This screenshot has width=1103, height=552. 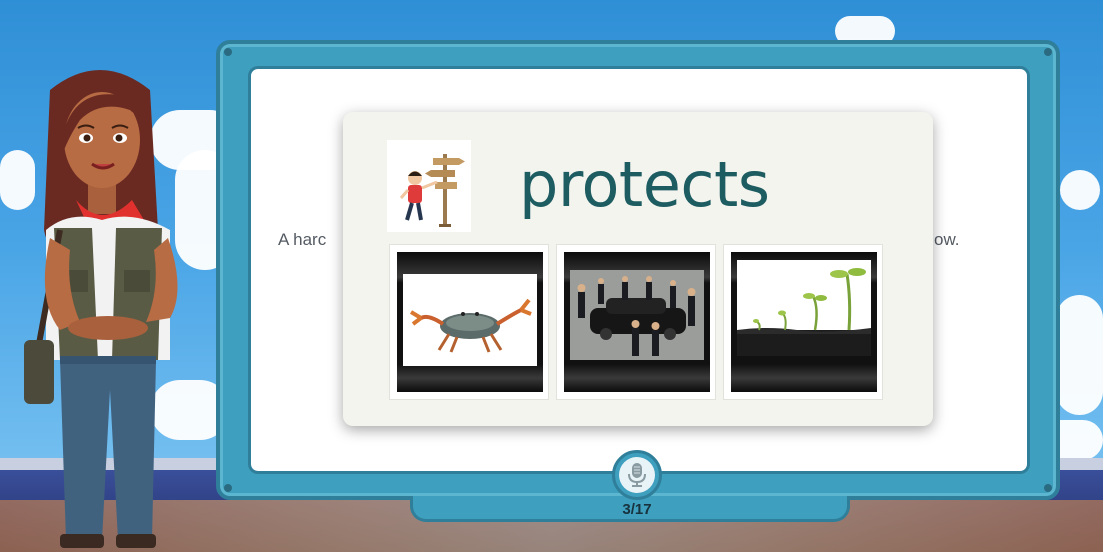 What do you see at coordinates (470, 325) in the screenshot?
I see `crab-icon` at bounding box center [470, 325].